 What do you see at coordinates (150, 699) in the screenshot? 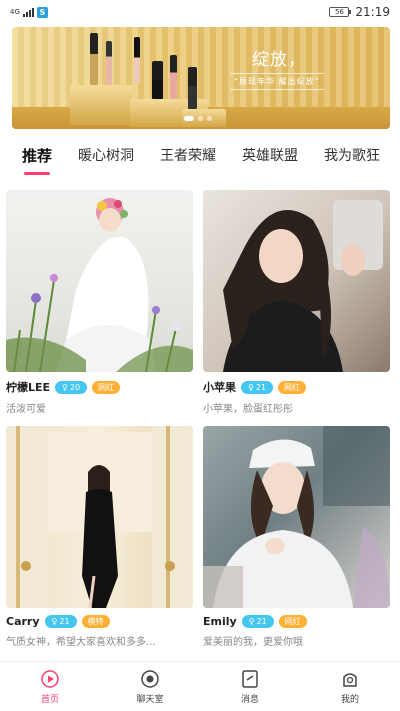
I see `nav-label: 聊天室` at bounding box center [150, 699].